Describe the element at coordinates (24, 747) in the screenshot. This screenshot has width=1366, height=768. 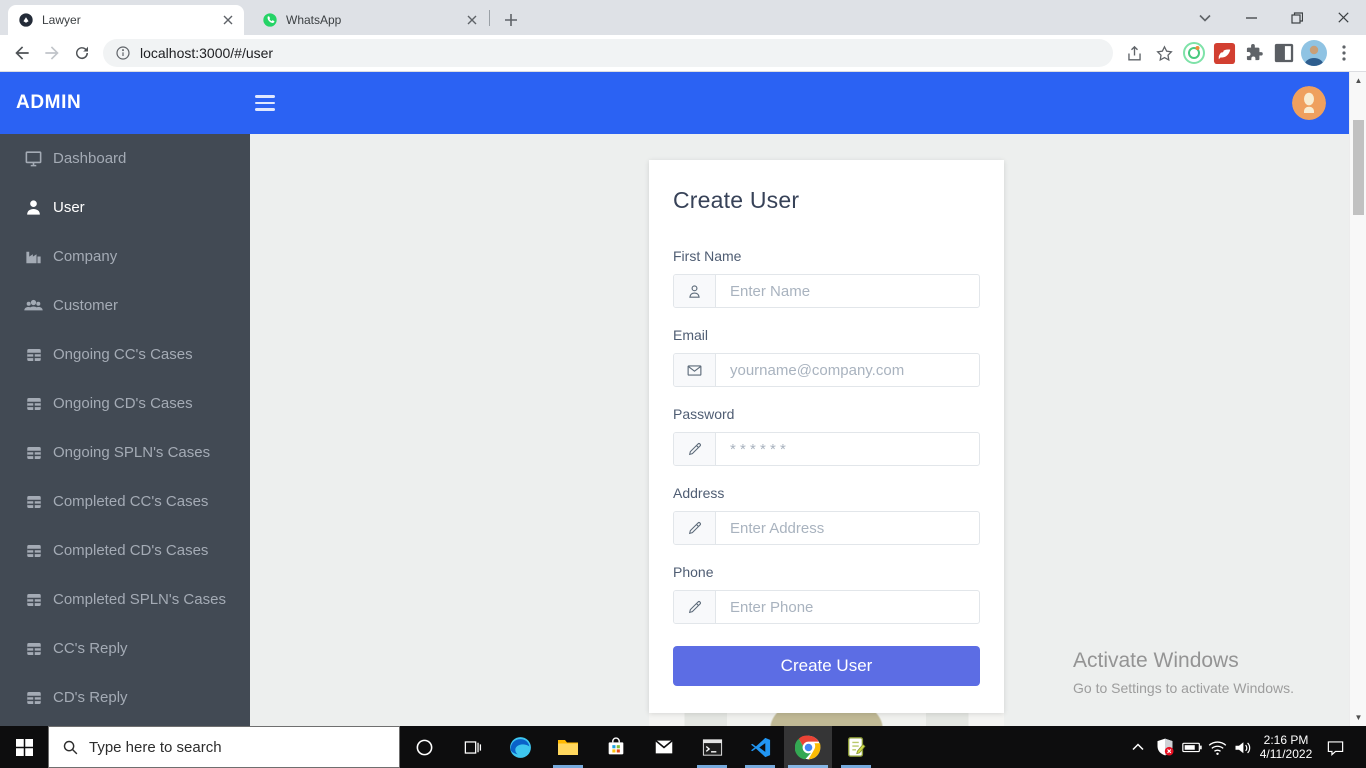
I see `start-button` at that location.